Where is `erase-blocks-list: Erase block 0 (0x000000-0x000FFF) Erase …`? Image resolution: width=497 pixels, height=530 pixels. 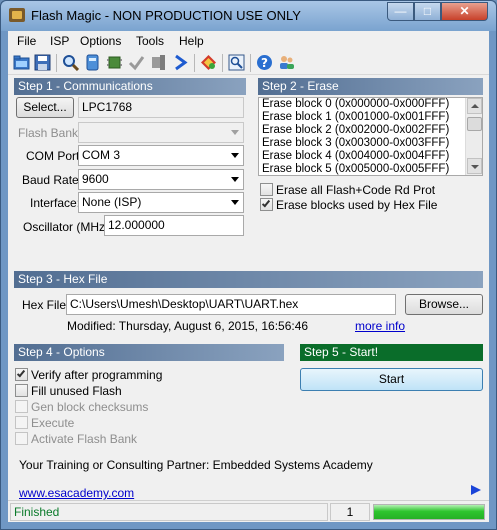
erase-blocks-list: Erase block 0 (0x000000-0x000FFF) Erase … is located at coordinates (370, 136).